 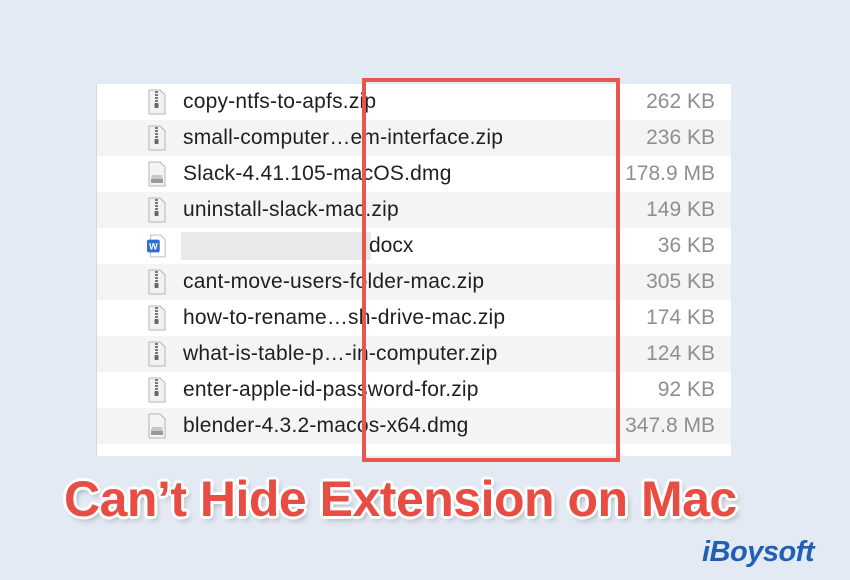 I want to click on file-name: uninstall-slack-mac.zip, so click(x=291, y=209).